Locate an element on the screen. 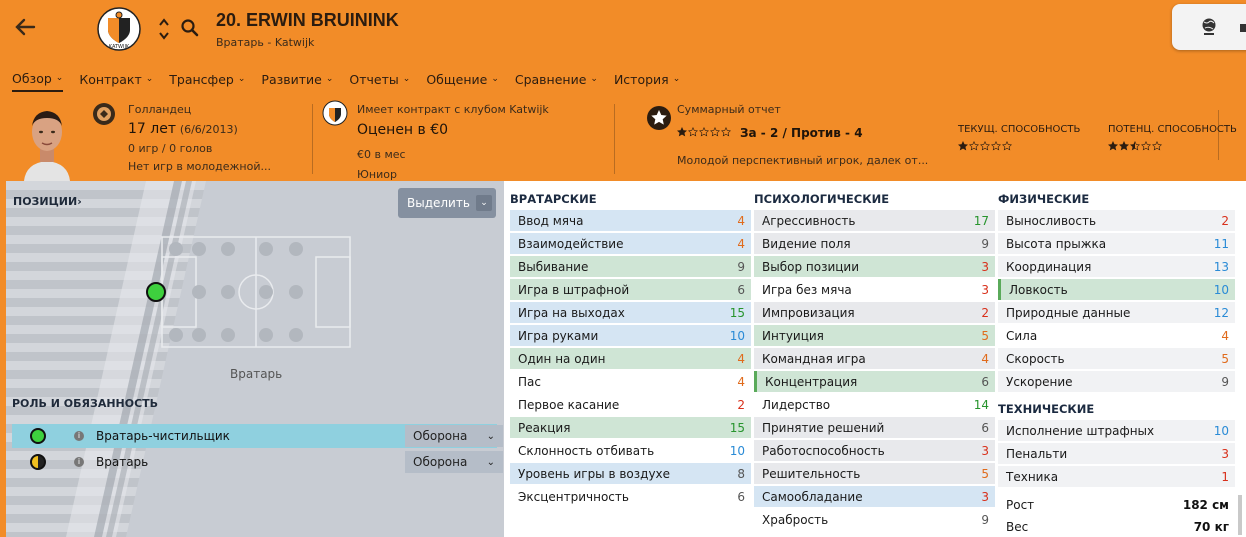 The height and width of the screenshot is (537, 1246). attribute-row-goalkeeping: Уровень игры в воздухе 8 is located at coordinates (630, 473).